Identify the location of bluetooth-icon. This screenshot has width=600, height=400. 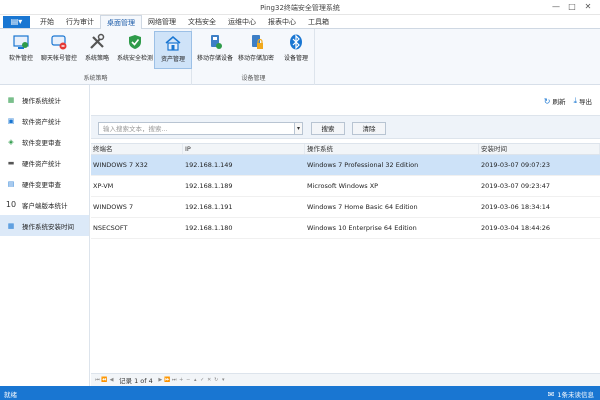
(296, 42).